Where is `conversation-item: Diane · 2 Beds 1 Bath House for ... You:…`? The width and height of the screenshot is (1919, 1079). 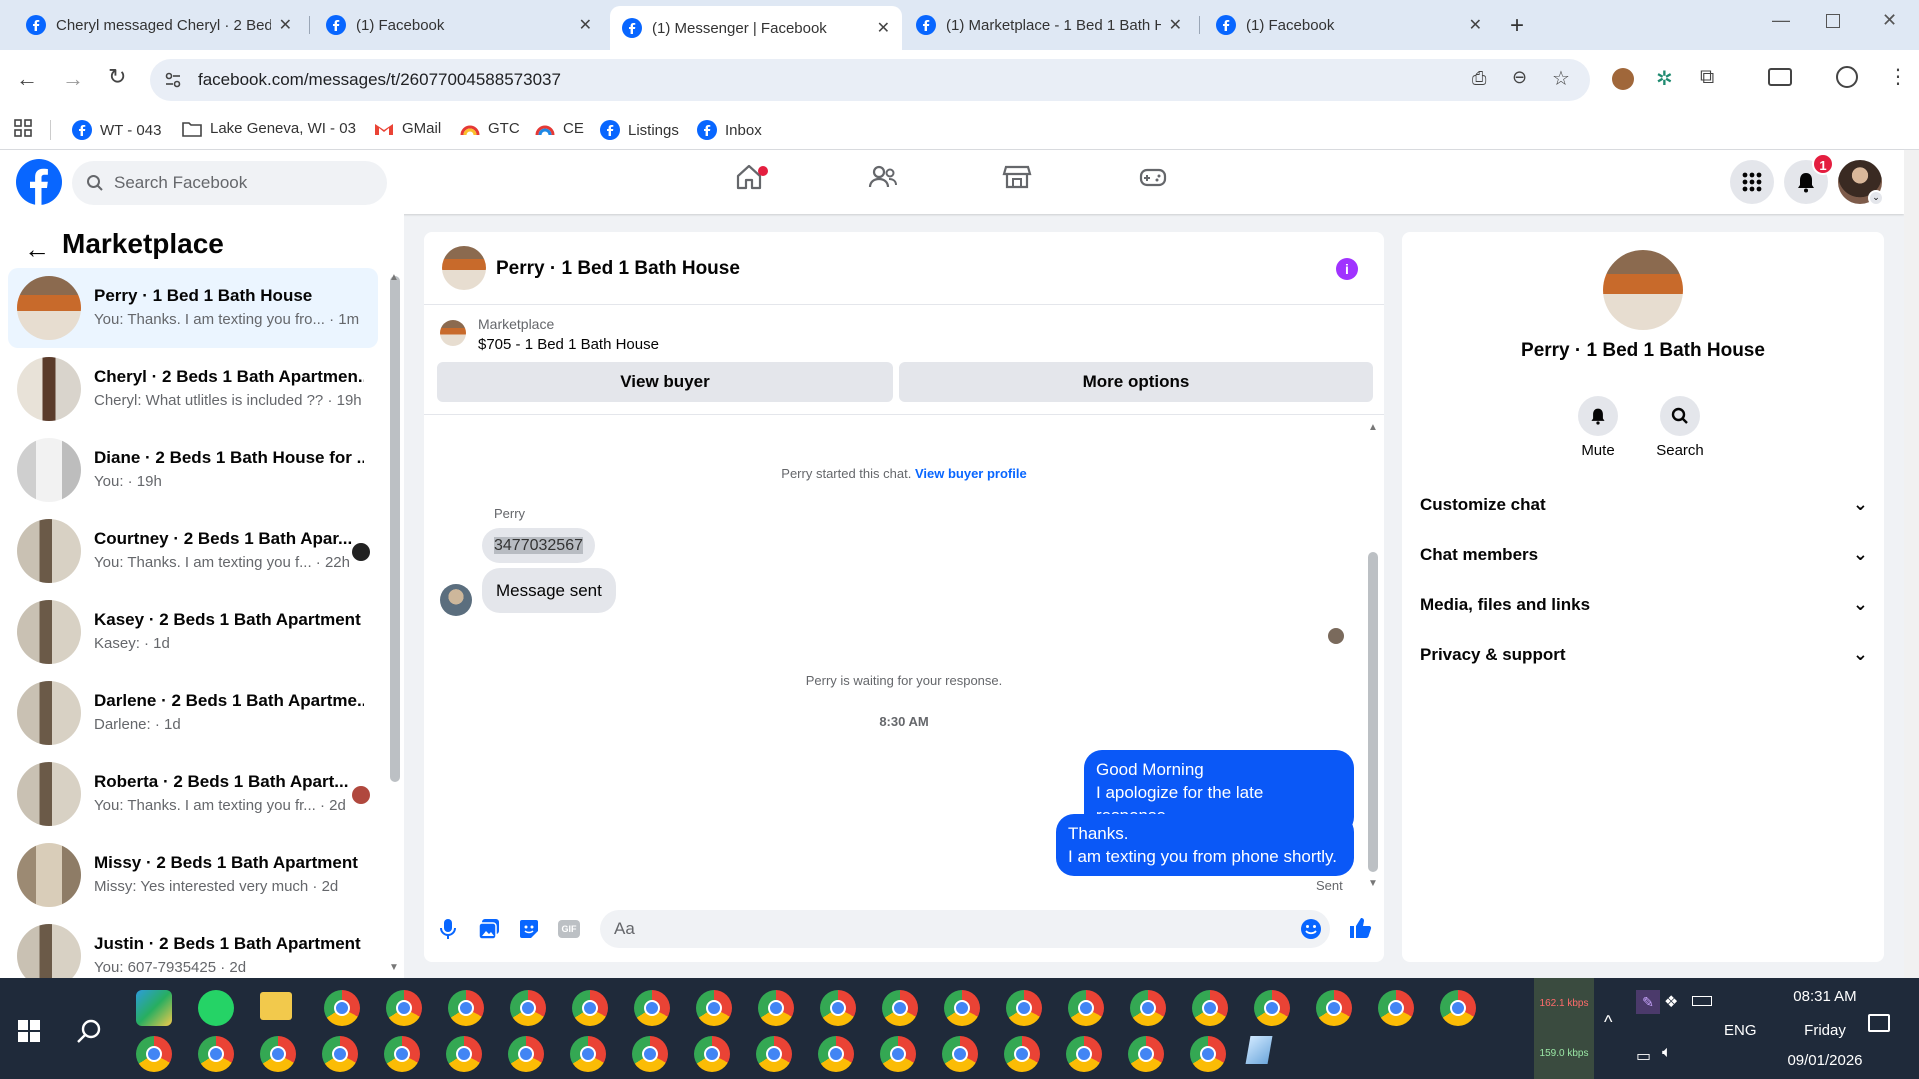 conversation-item: Diane · 2 Beds 1 Bath House for ... You:… is located at coordinates (193, 470).